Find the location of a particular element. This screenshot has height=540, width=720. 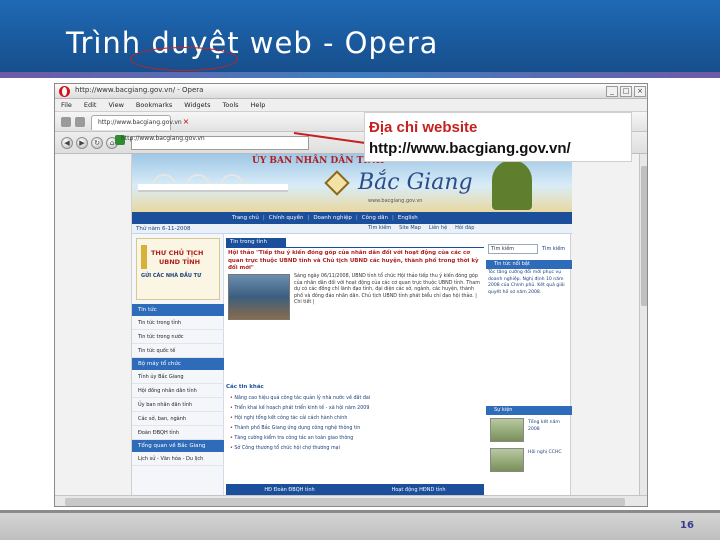

horizontal-scroll-thumb is located at coordinates (345, 502).